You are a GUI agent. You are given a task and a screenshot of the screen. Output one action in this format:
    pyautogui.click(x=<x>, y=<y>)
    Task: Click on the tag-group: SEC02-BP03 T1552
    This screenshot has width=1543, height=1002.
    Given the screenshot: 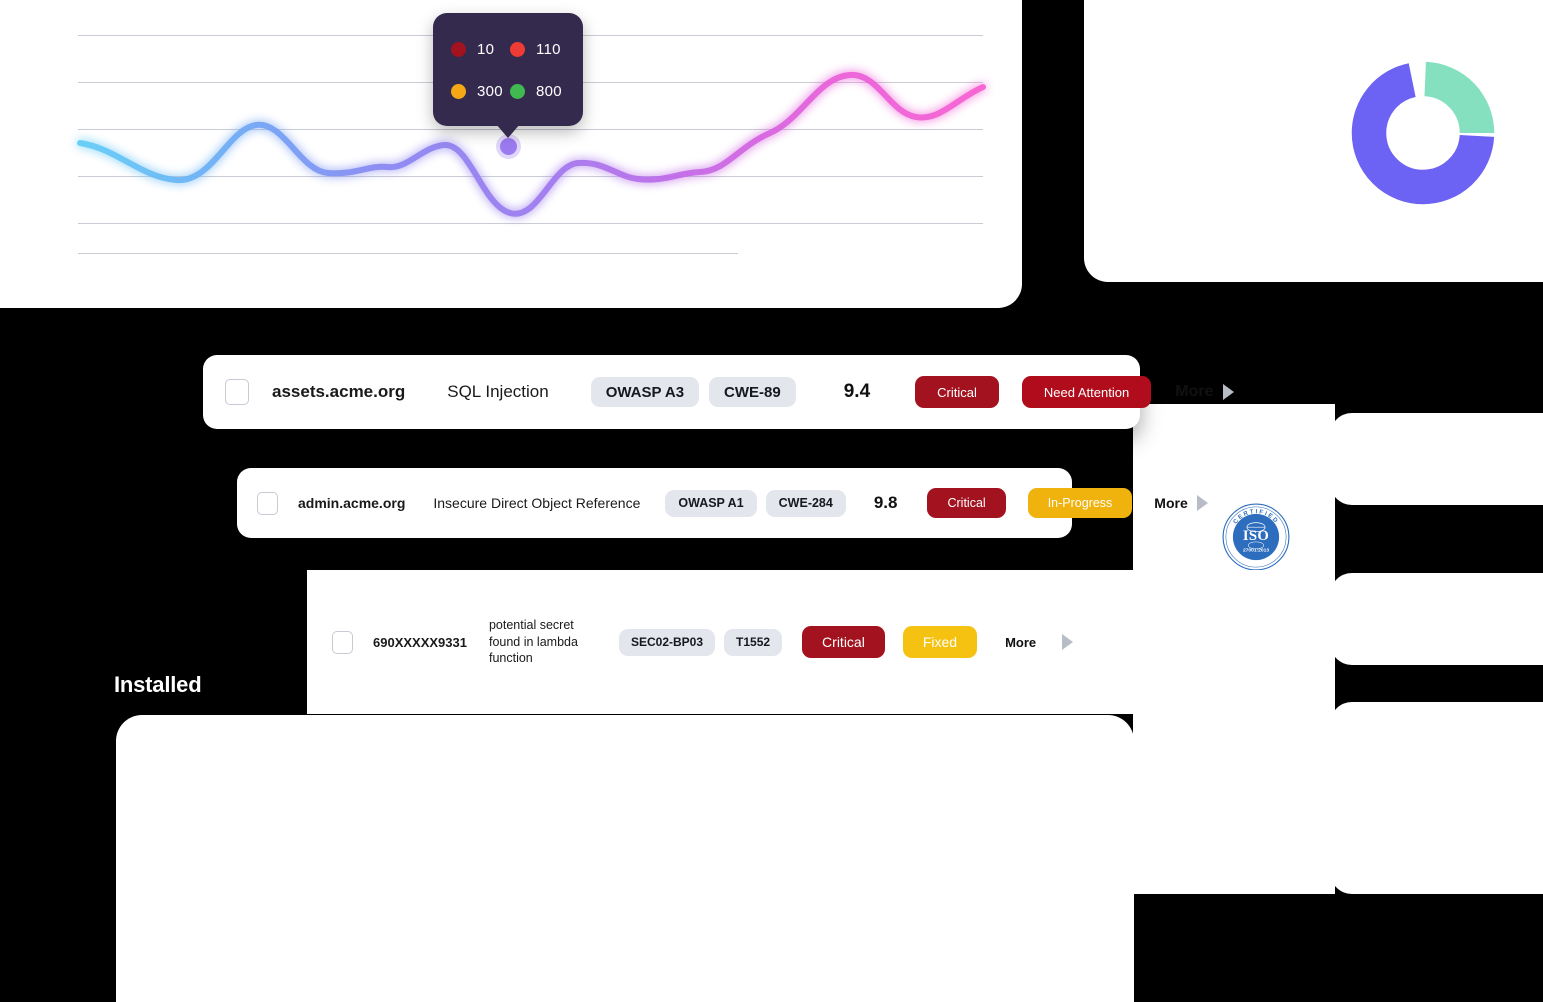 What is the action you would take?
    pyautogui.click(x=700, y=642)
    